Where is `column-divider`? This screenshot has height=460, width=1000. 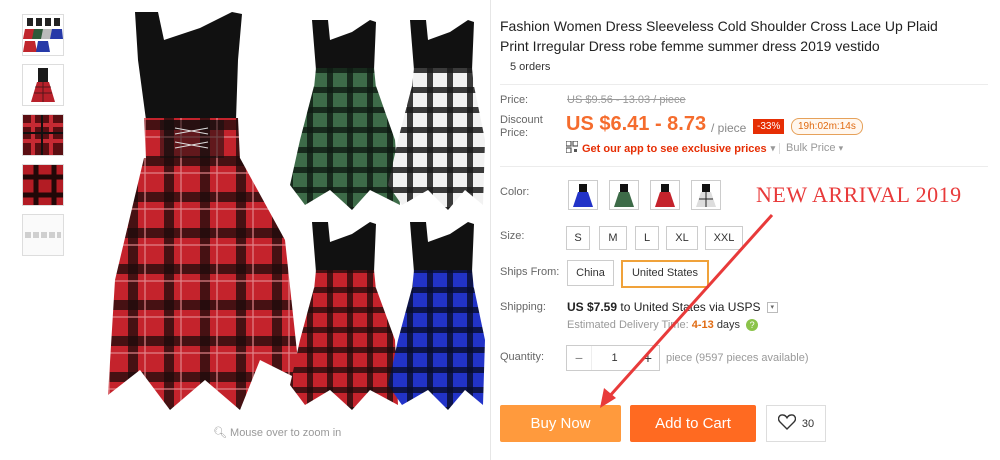
column-divider is located at coordinates (490, 230).